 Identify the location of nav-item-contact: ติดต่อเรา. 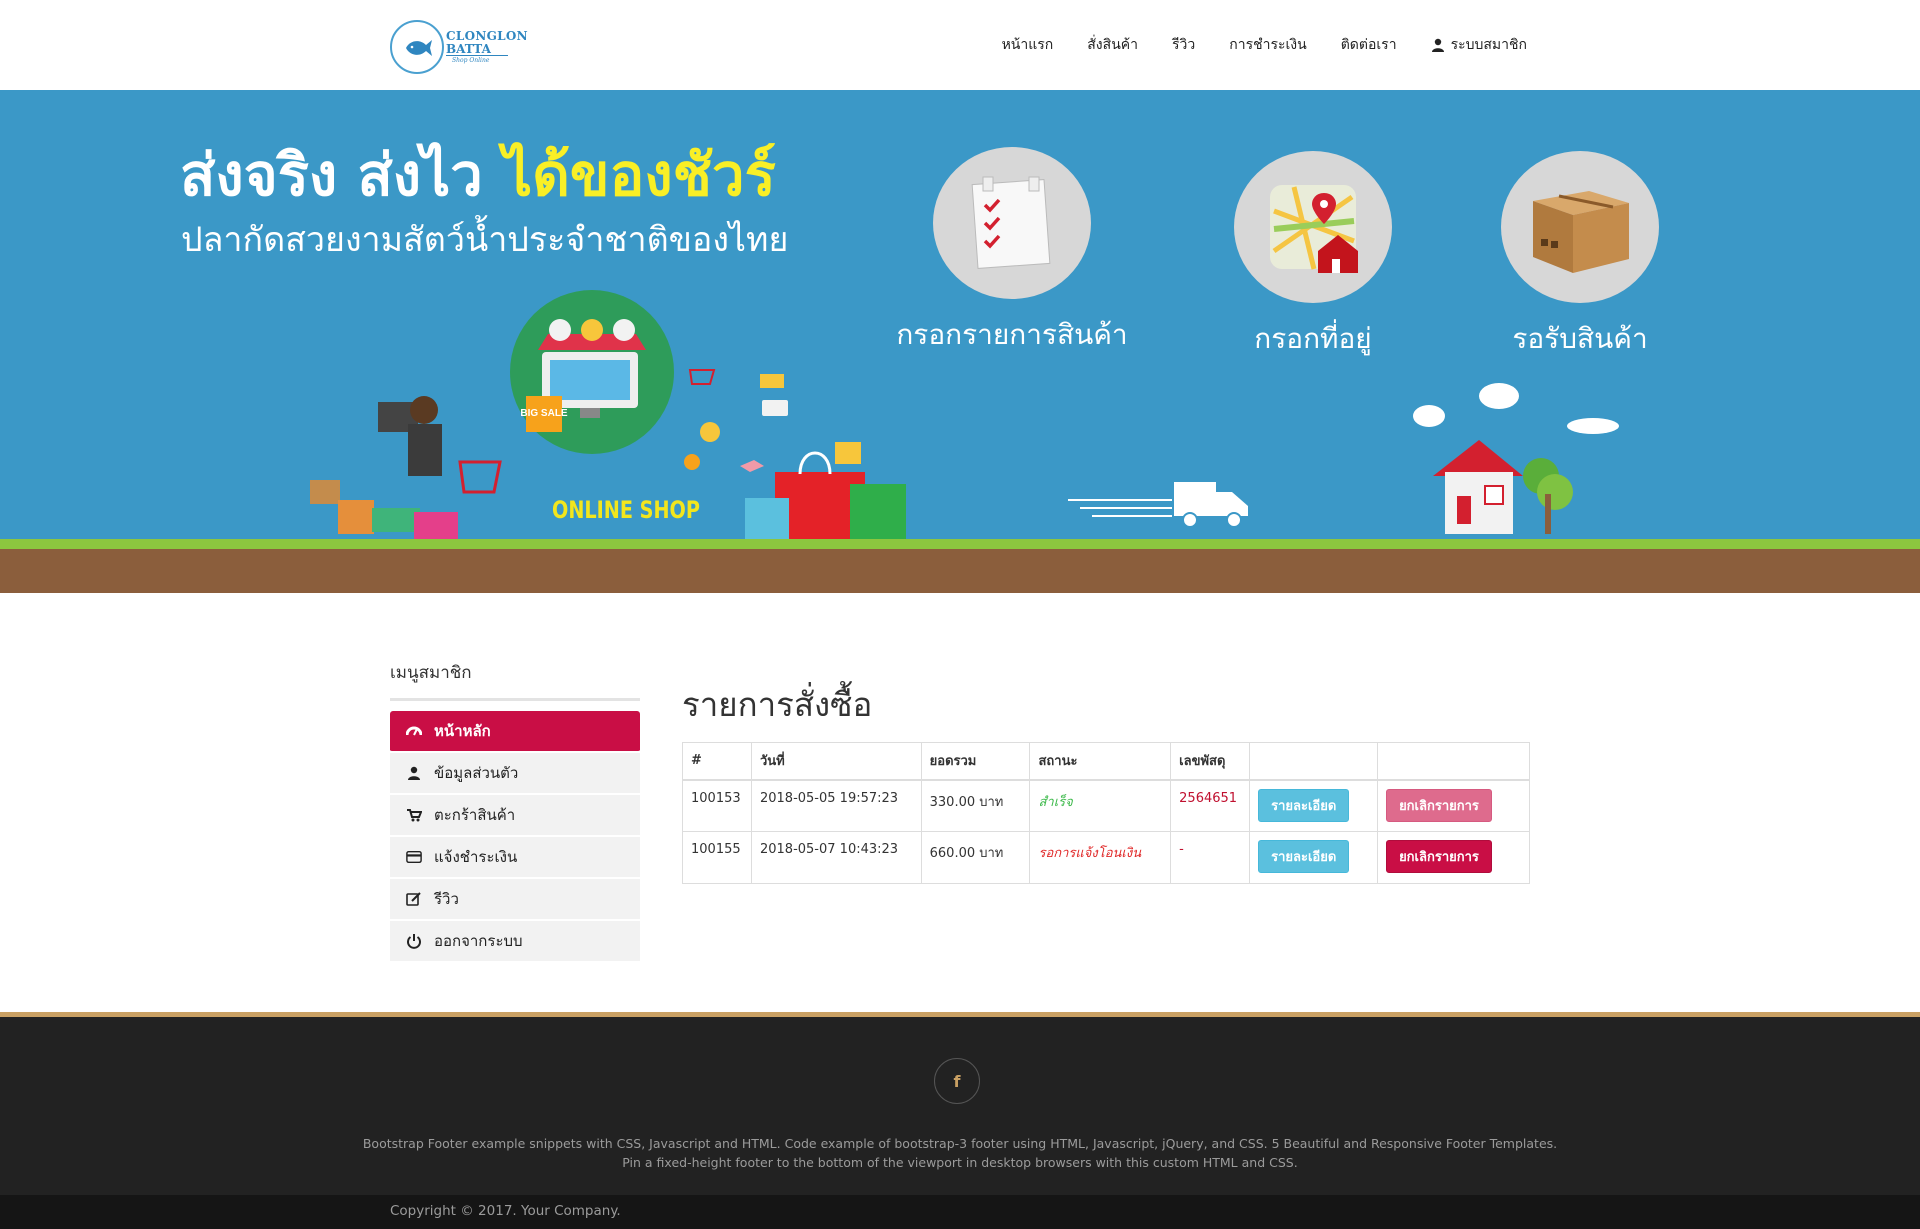
(1369, 45).